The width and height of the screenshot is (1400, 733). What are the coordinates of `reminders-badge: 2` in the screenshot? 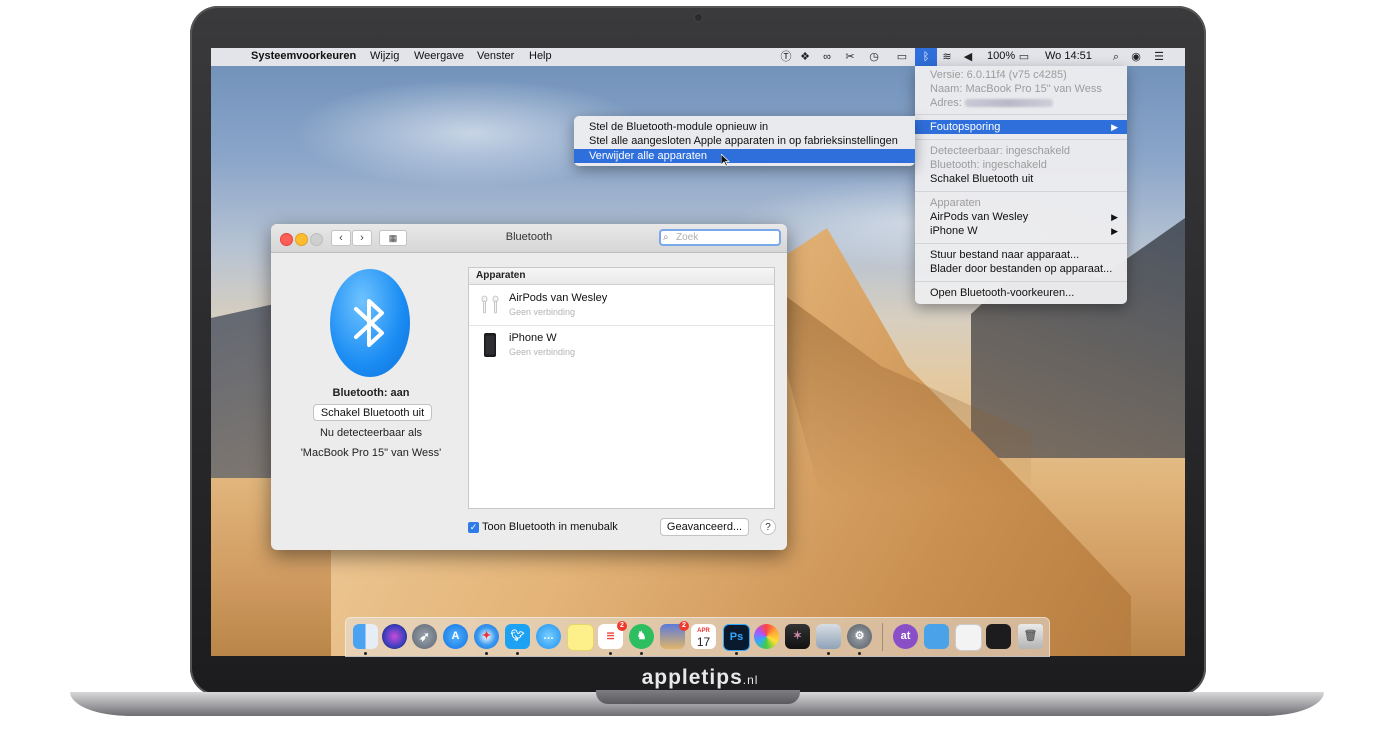 It's located at (622, 626).